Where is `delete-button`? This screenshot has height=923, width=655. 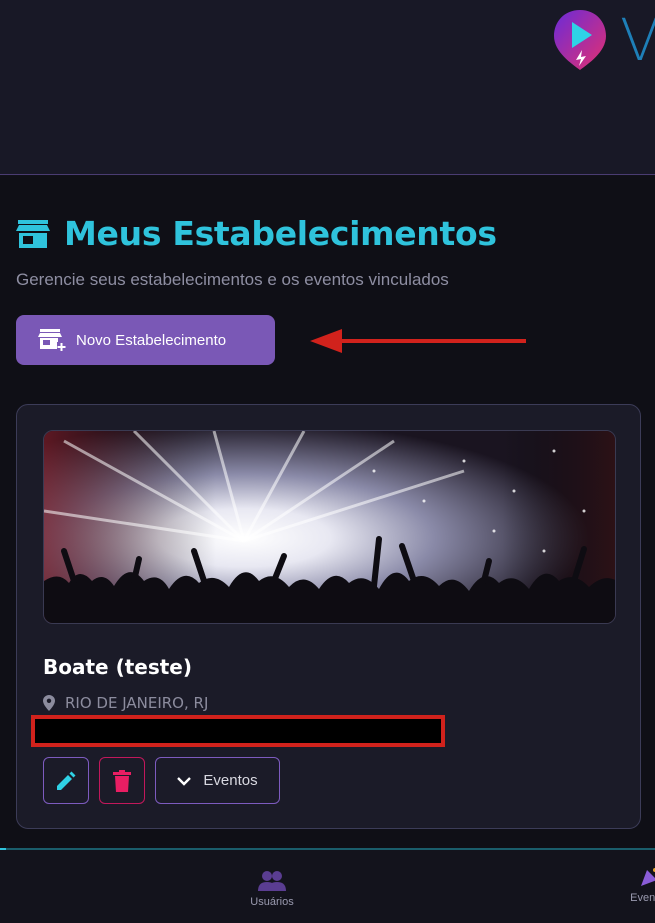
delete-button is located at coordinates (122, 780).